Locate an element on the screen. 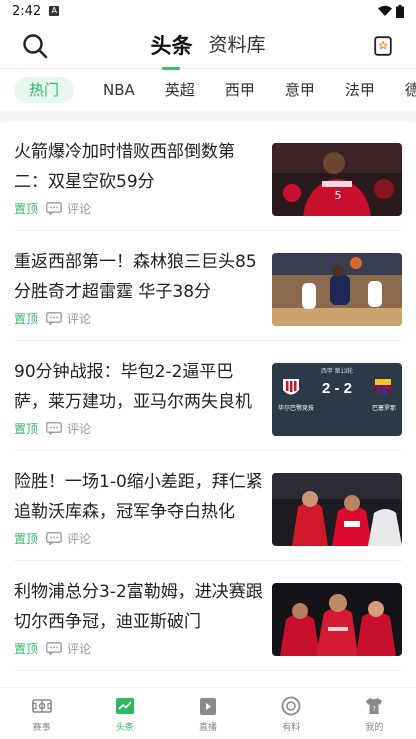 Image resolution: width=416 pixels, height=739 pixels. athletic-bilbao-crest-icon is located at coordinates (291, 387).